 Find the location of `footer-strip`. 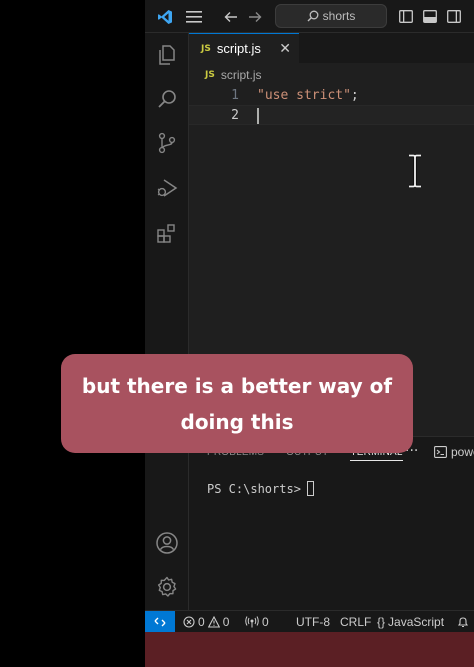

footer-strip is located at coordinates (309, 649).